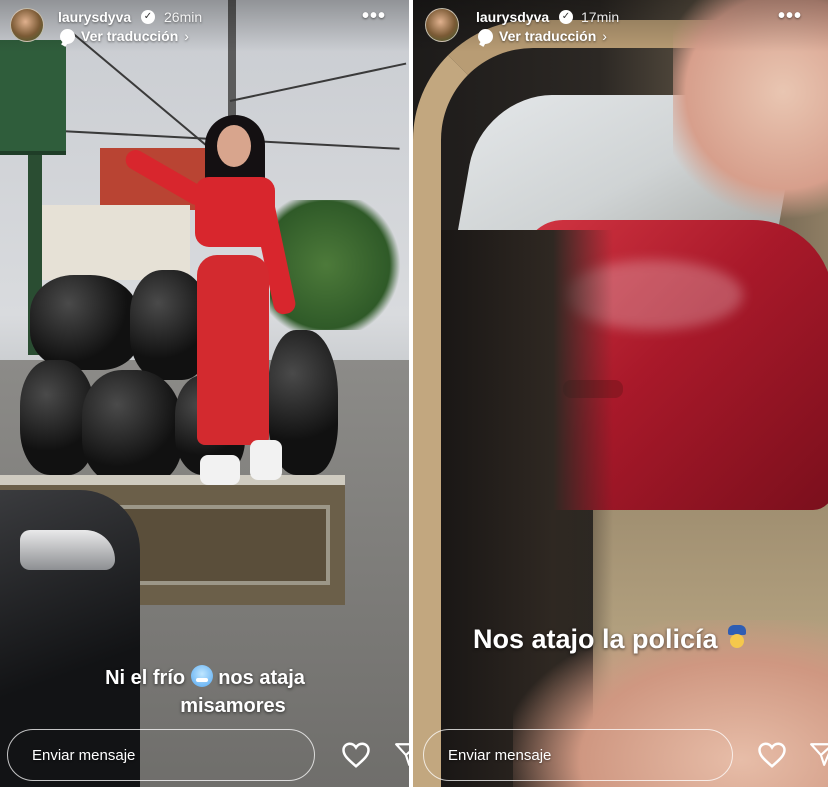  What do you see at coordinates (33, 97) in the screenshot?
I see `green-awning` at bounding box center [33, 97].